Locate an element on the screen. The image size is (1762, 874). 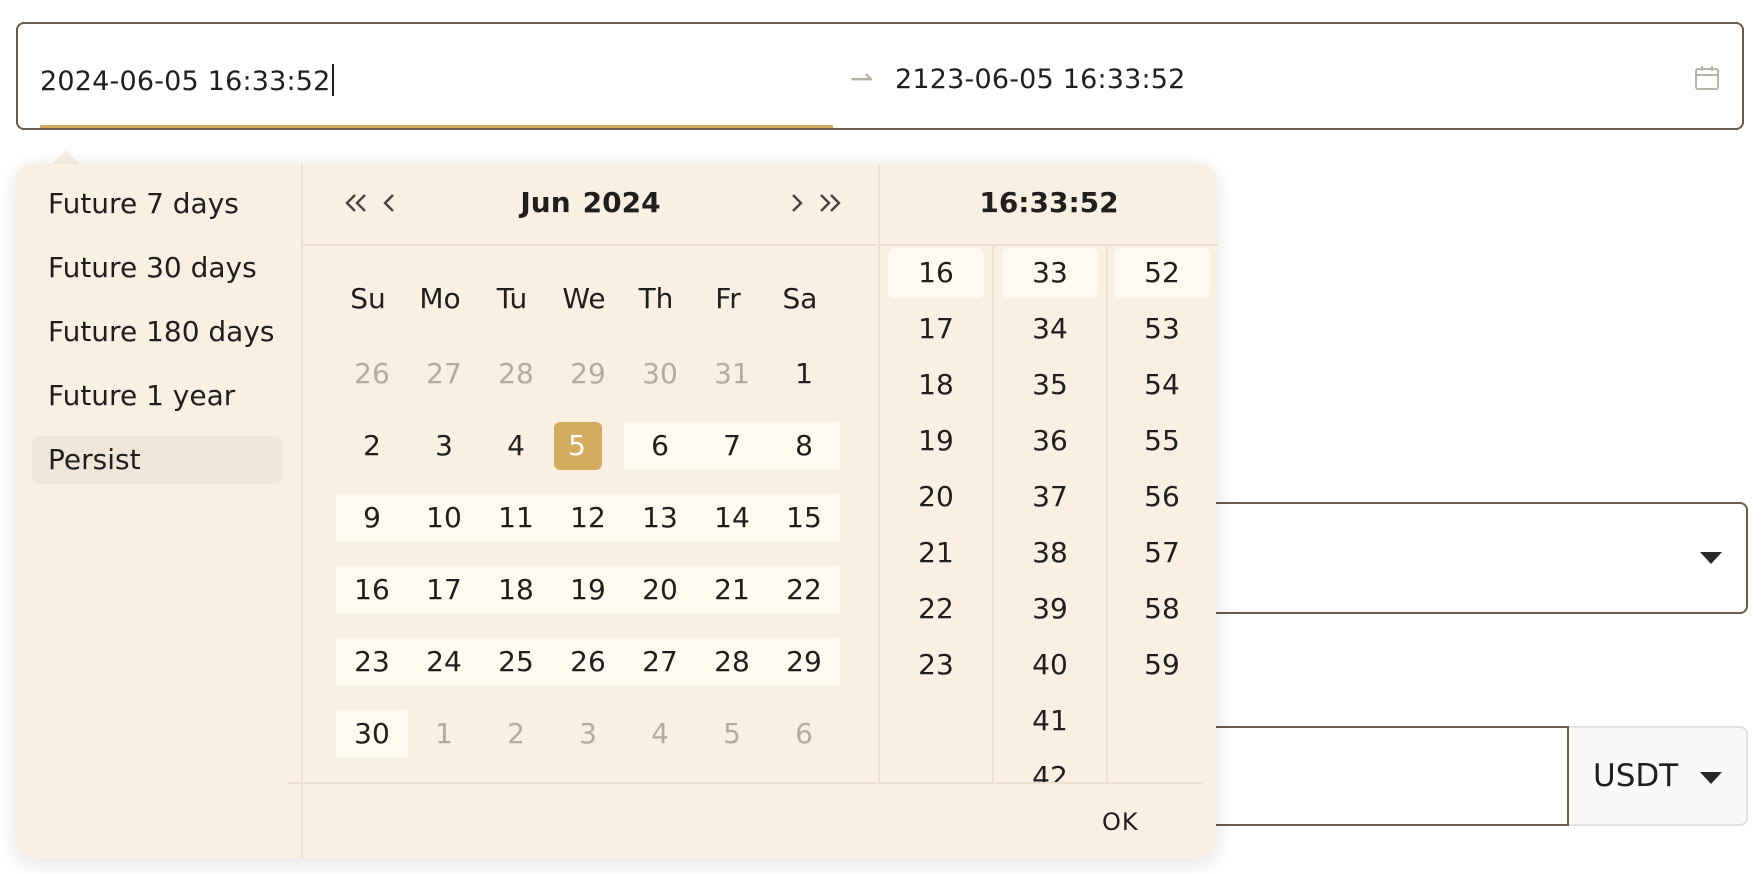
day-cell: 16 is located at coordinates (372, 590).